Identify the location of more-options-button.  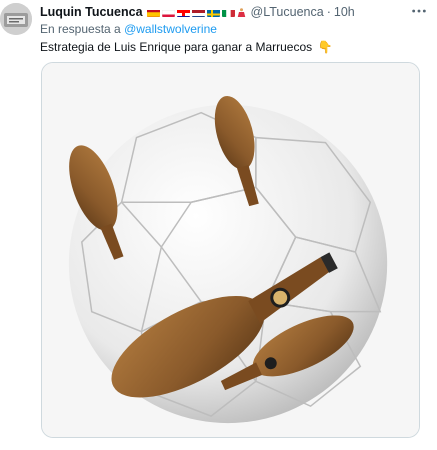
(419, 11).